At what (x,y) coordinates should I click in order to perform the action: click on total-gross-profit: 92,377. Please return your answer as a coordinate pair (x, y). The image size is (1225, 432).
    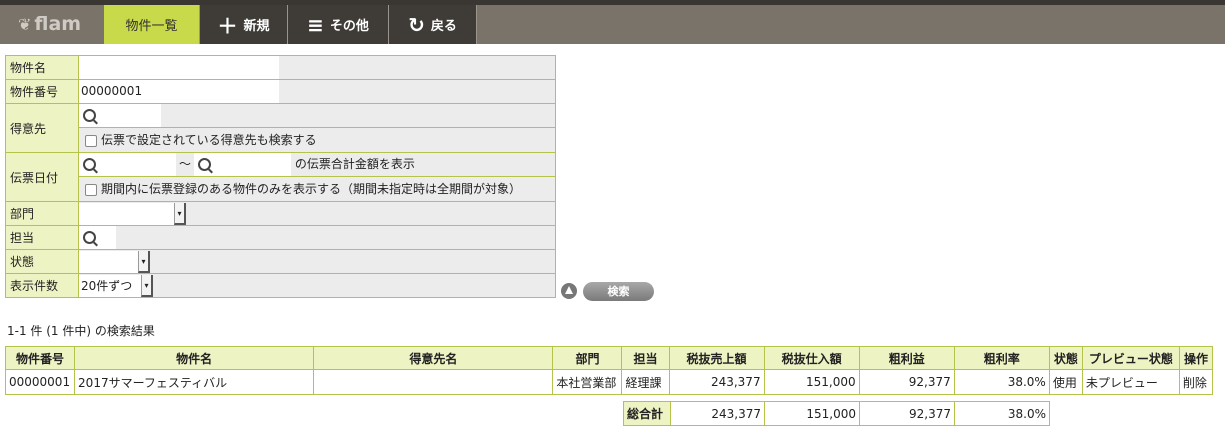
    Looking at the image, I should click on (907, 413).